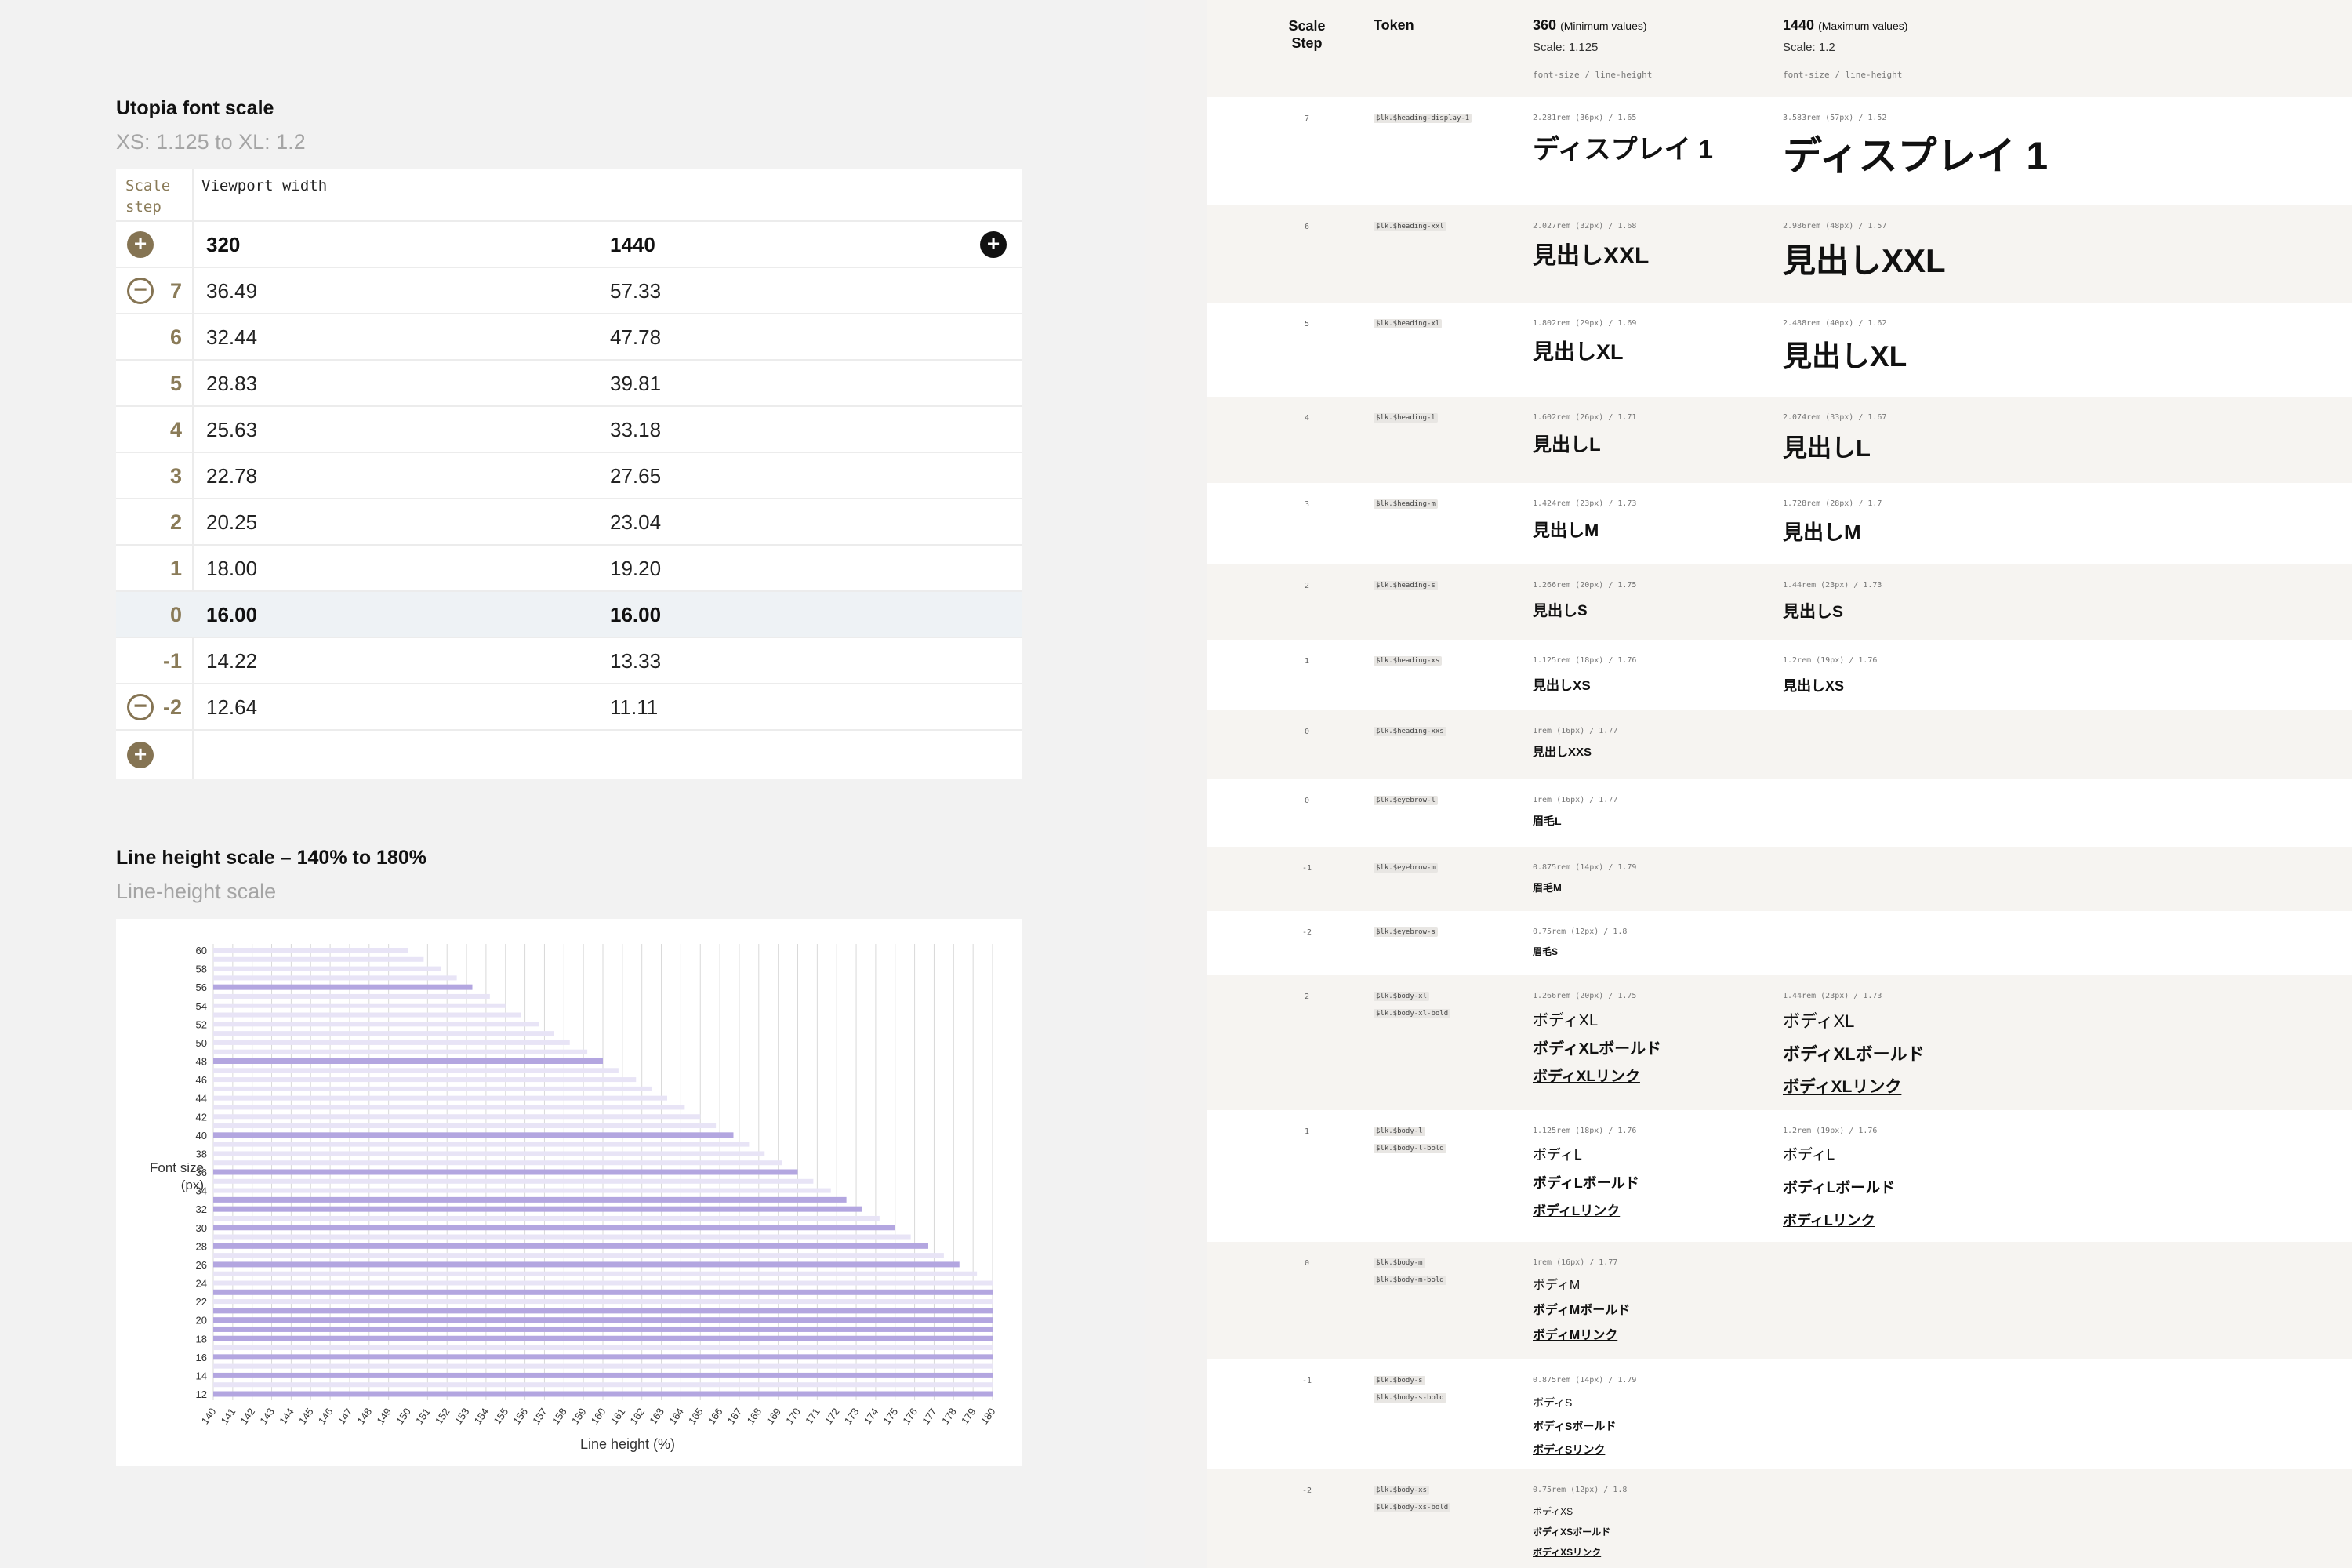  I want to click on row-scale-step: 7, so click(1307, 118).